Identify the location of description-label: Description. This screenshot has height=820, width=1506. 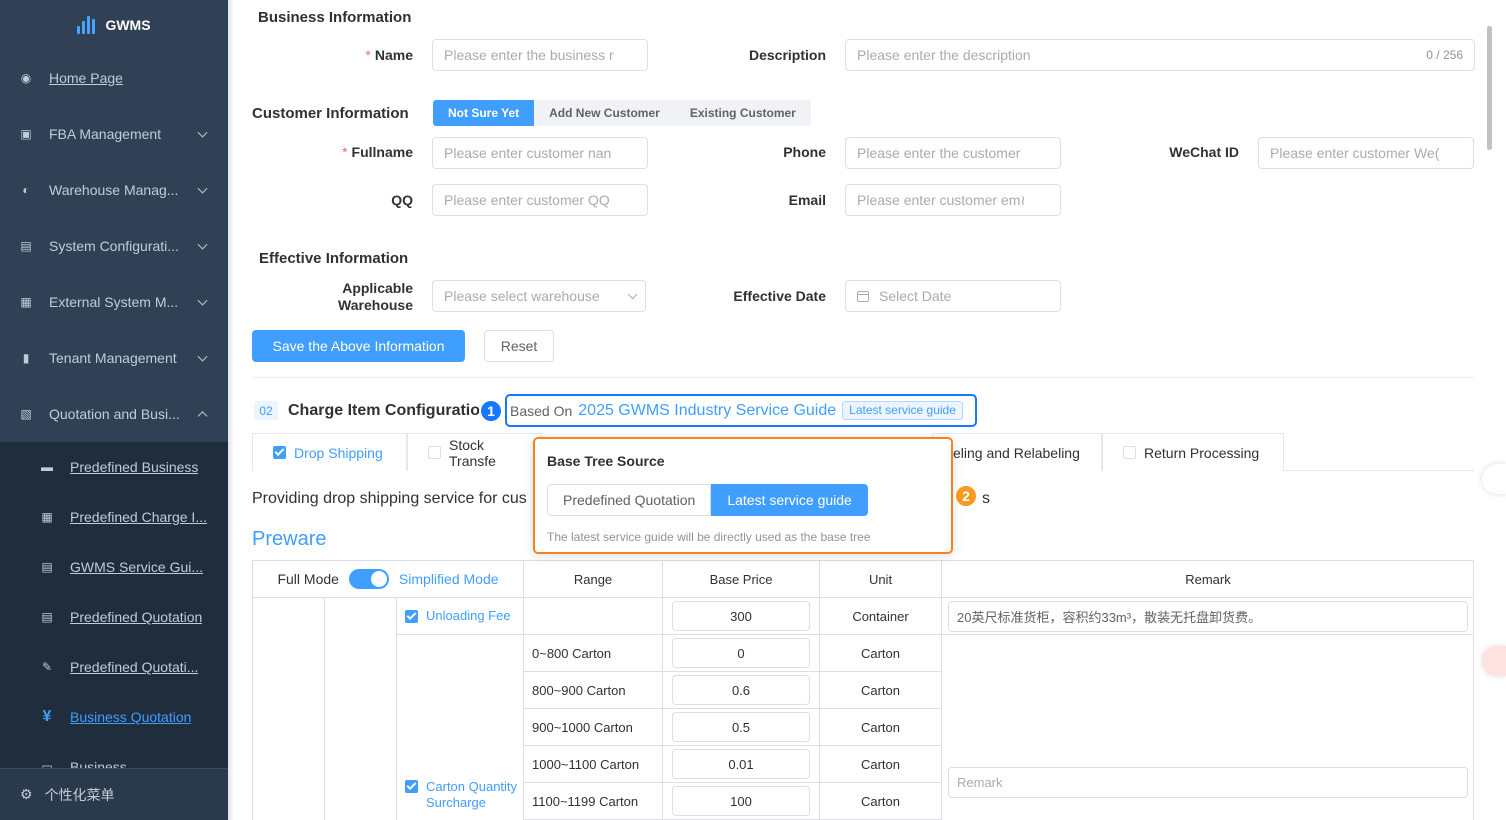
(787, 55).